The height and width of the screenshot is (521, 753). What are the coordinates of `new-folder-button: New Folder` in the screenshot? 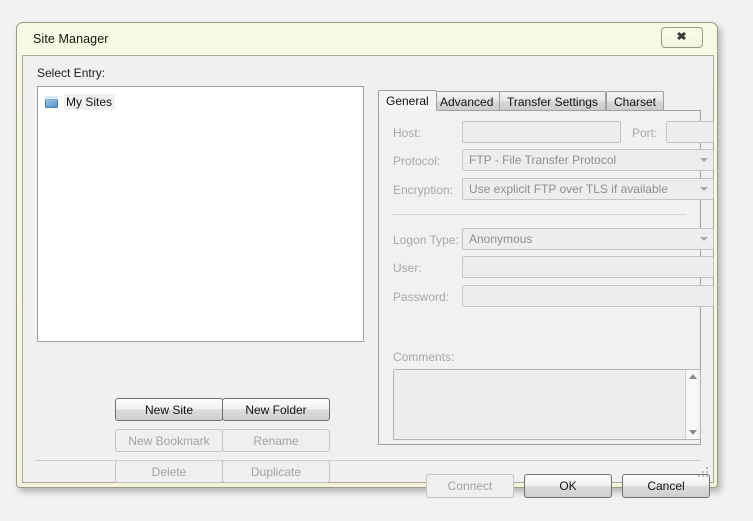 It's located at (276, 409).